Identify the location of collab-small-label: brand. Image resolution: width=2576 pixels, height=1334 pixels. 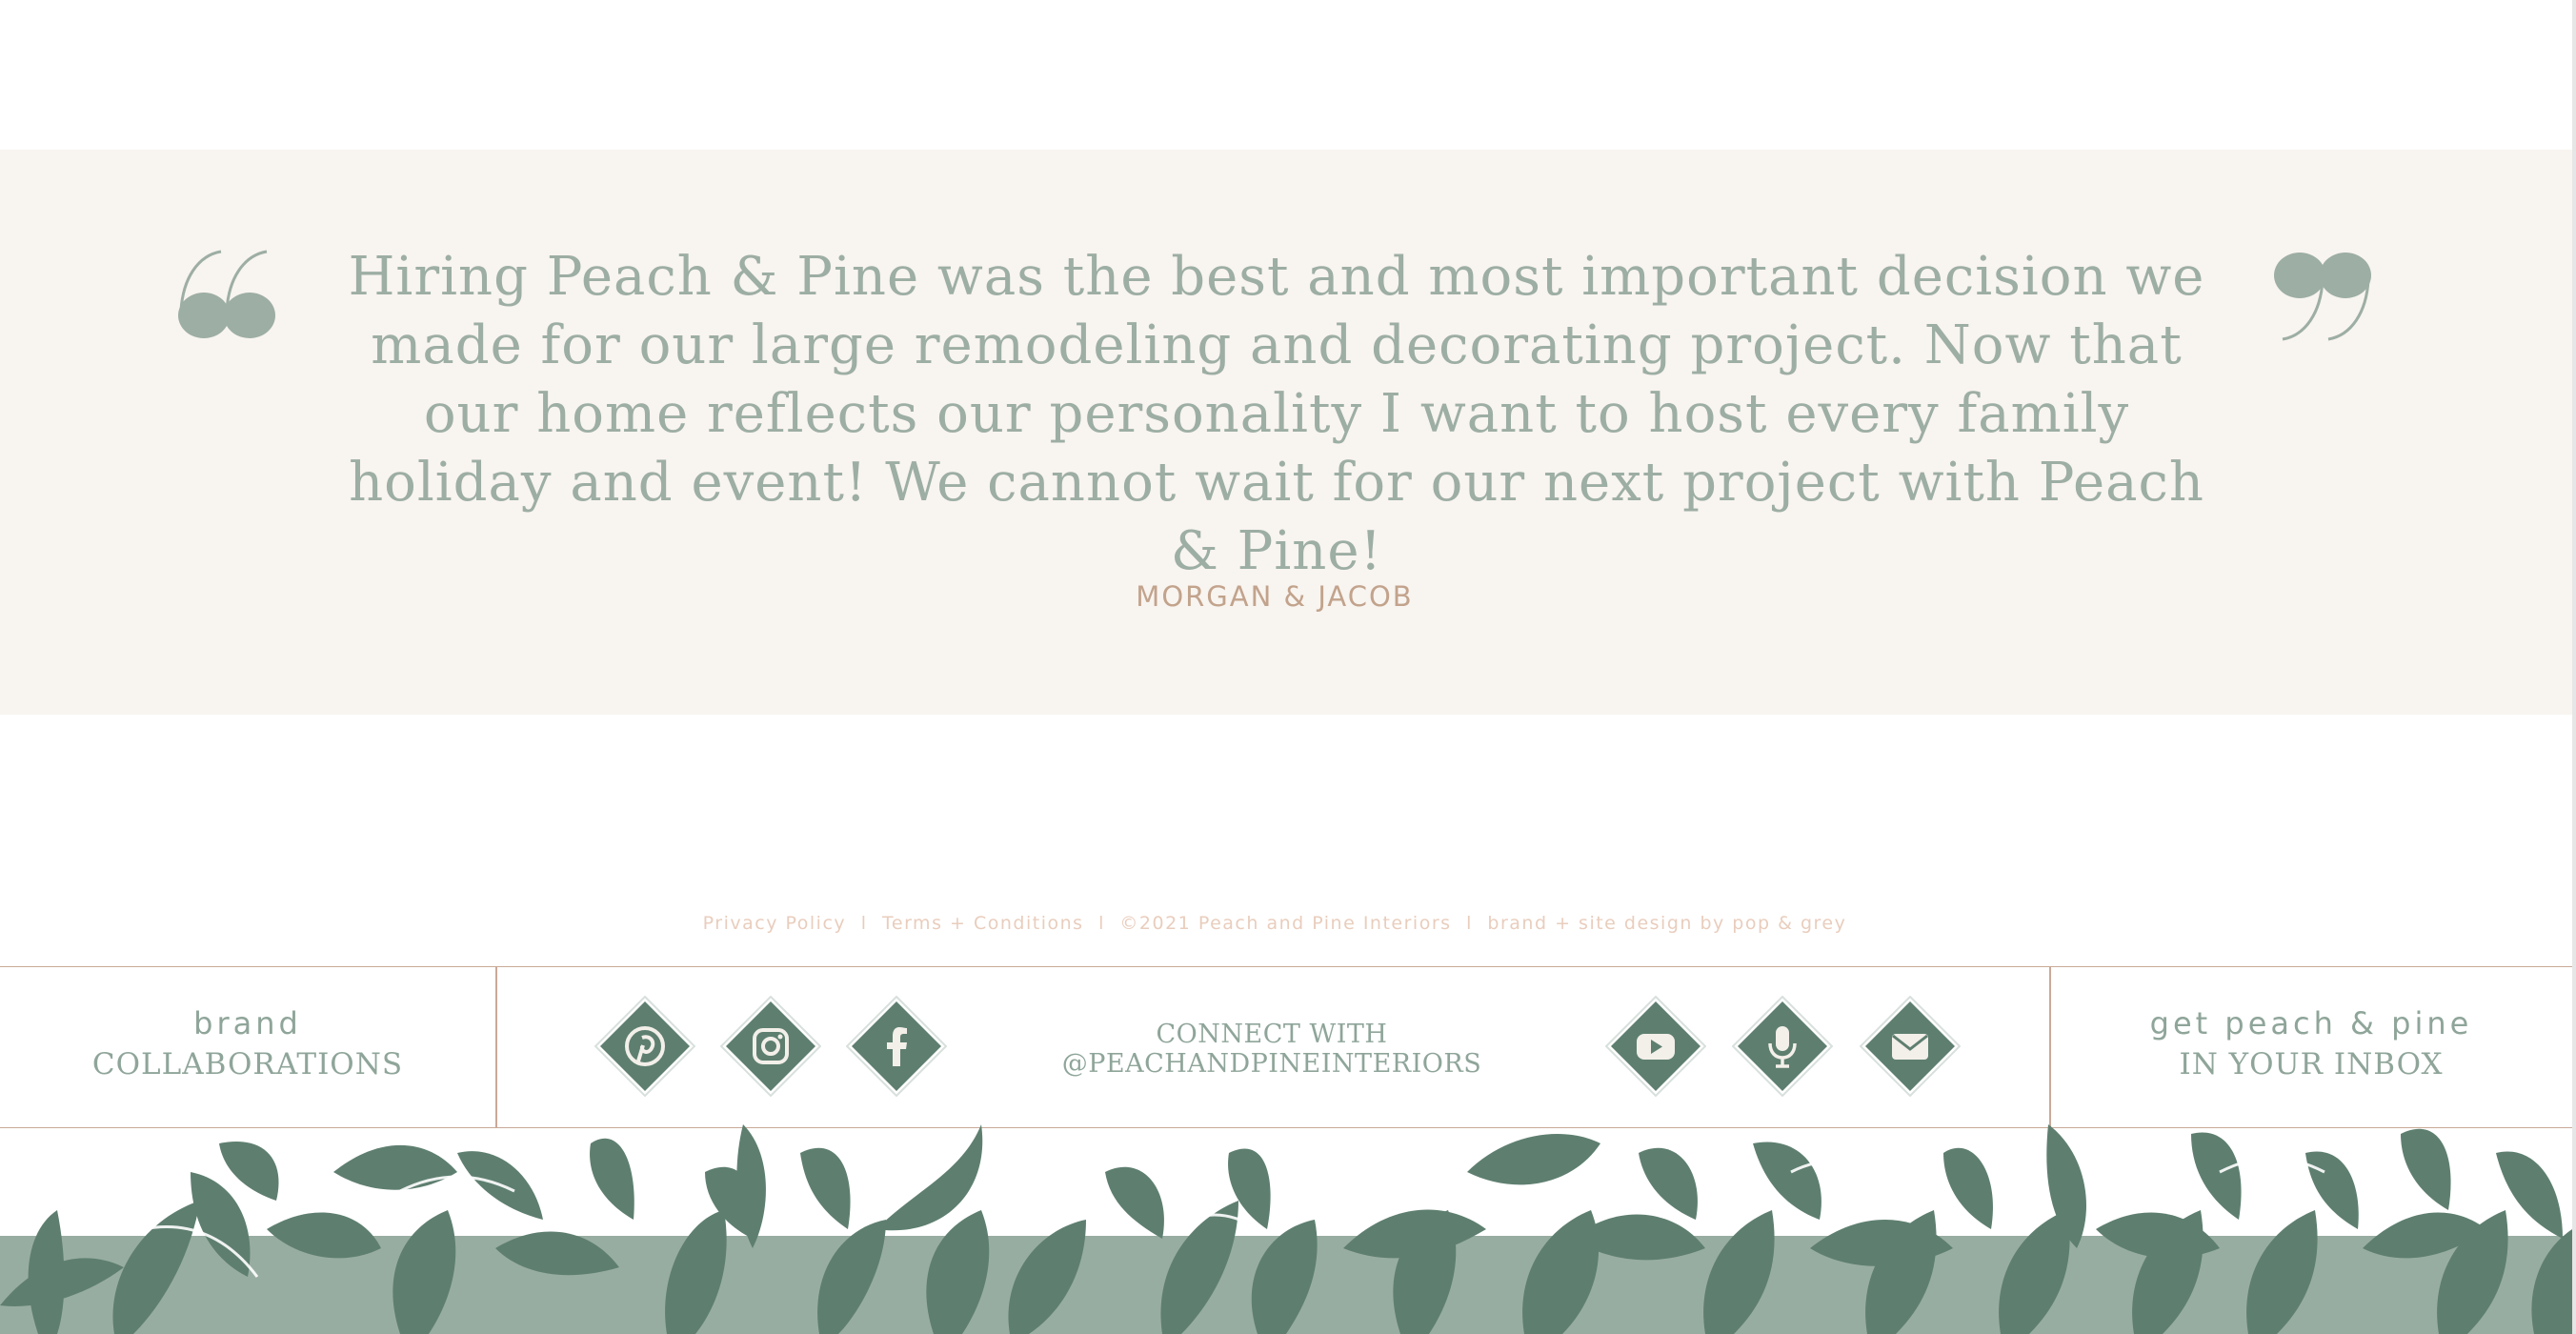
(248, 1023).